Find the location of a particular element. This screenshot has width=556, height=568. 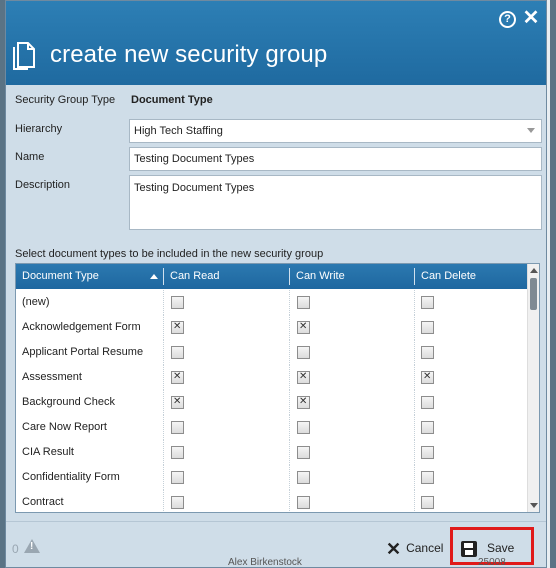

table-row: Assessment is located at coordinates (272, 377).